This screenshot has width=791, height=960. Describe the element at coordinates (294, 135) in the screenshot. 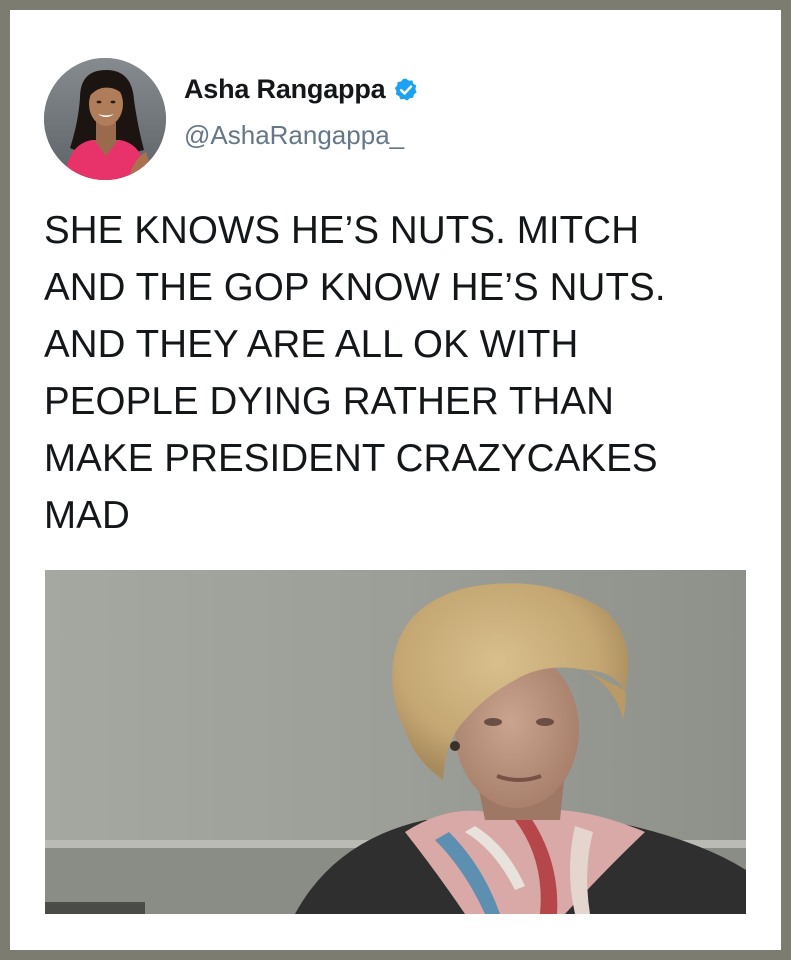

I see `author-handle: @AshaRangappa_` at that location.